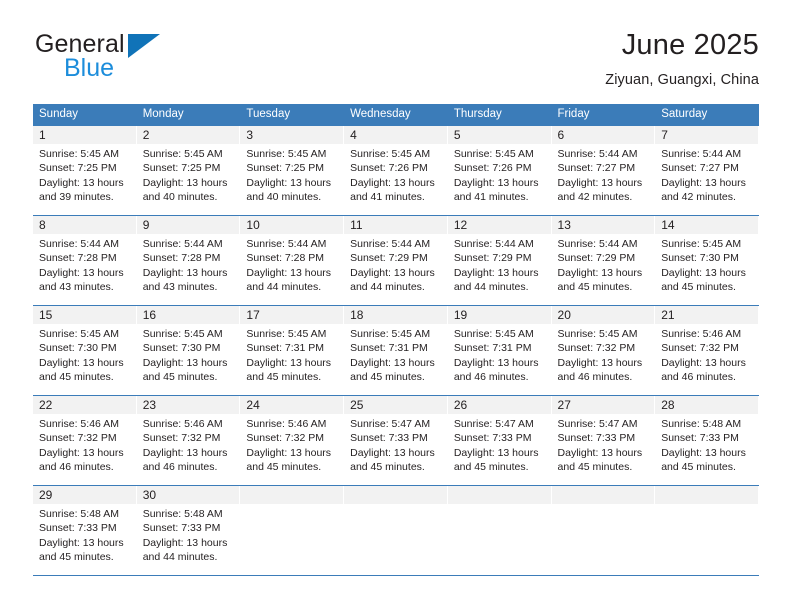  I want to click on sunset-text: Sunset: 7:25 PM, so click(285, 168).